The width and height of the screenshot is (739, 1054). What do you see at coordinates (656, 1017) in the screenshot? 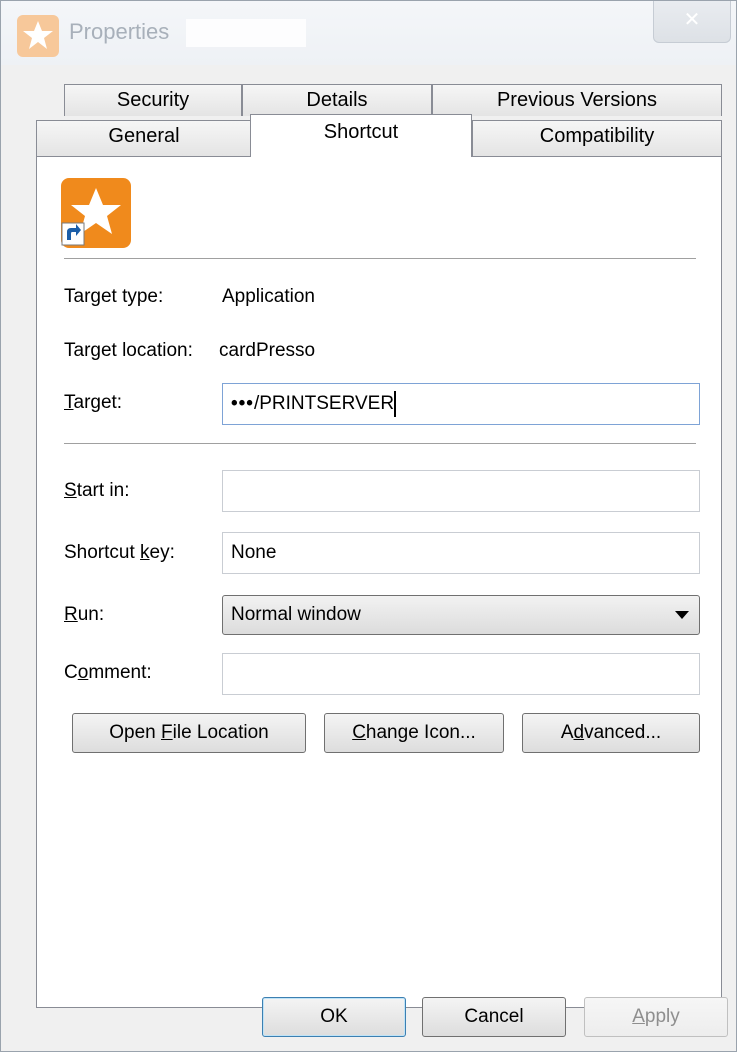
I see `apply-button: Apply` at bounding box center [656, 1017].